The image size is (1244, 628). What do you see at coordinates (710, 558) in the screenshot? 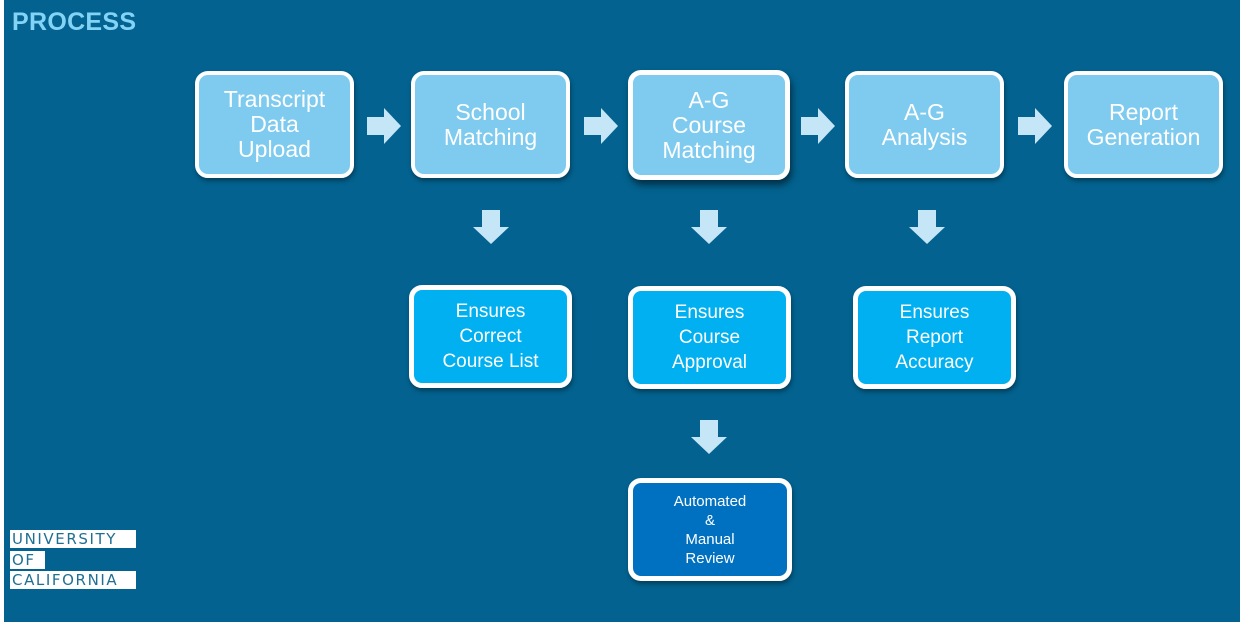
I see `review-label-line: Review` at bounding box center [710, 558].